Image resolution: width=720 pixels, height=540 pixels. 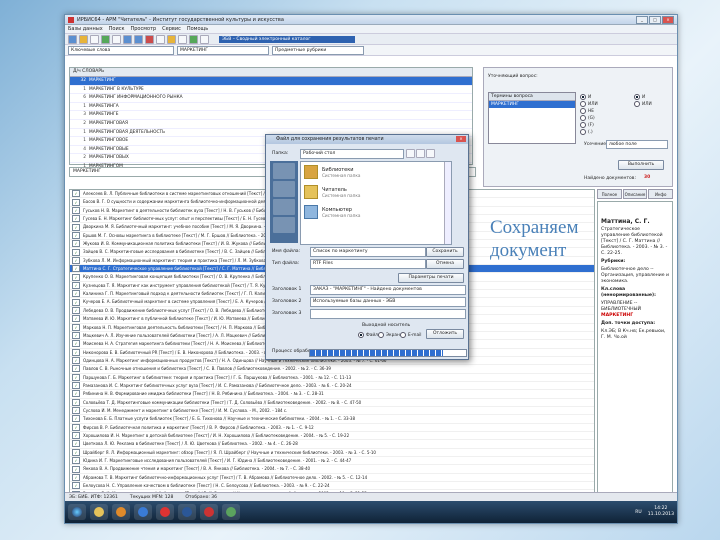 What do you see at coordinates (197, 29) in the screenshot?
I see `menu-help: Помощь` at bounding box center [197, 29].